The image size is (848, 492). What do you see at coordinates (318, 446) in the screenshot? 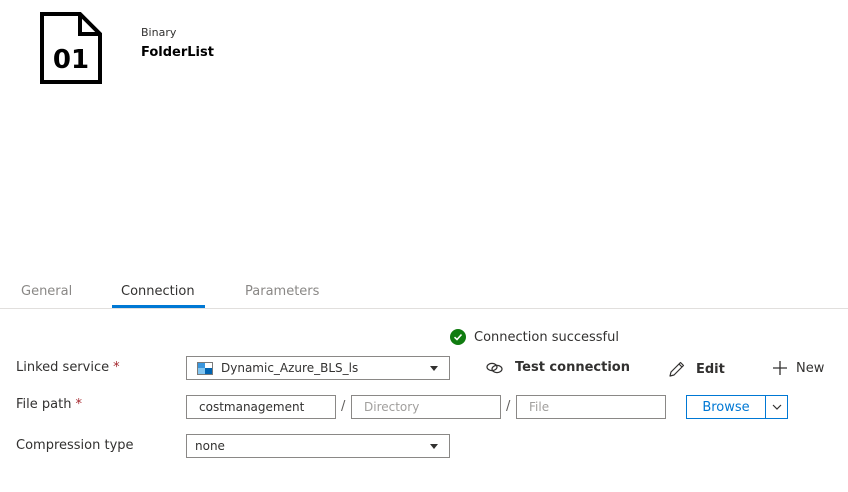
I see `compression-type-select: none` at bounding box center [318, 446].